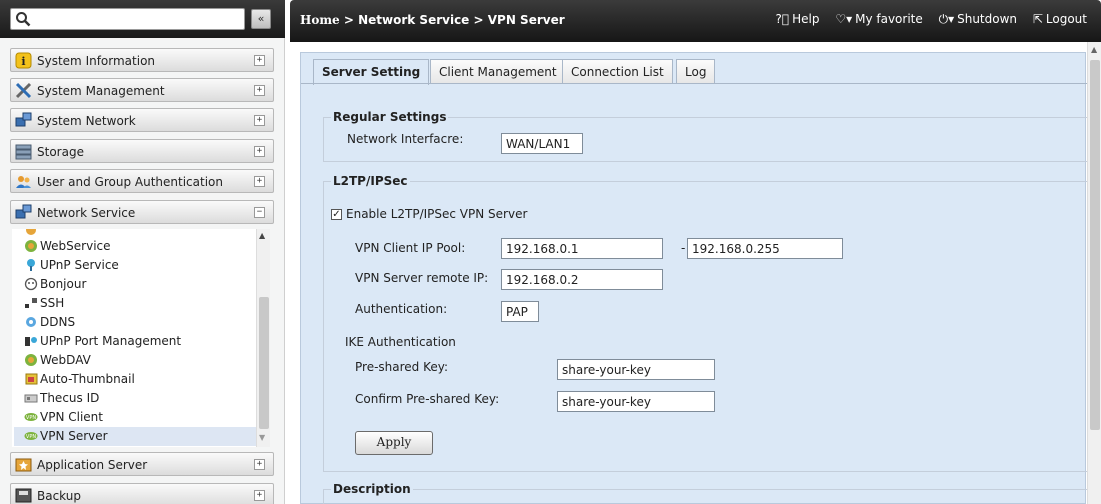 Image resolution: width=1101 pixels, height=504 pixels. What do you see at coordinates (136, 417) in the screenshot?
I see `list-item-vpn-client: VPN VPN Client` at bounding box center [136, 417].